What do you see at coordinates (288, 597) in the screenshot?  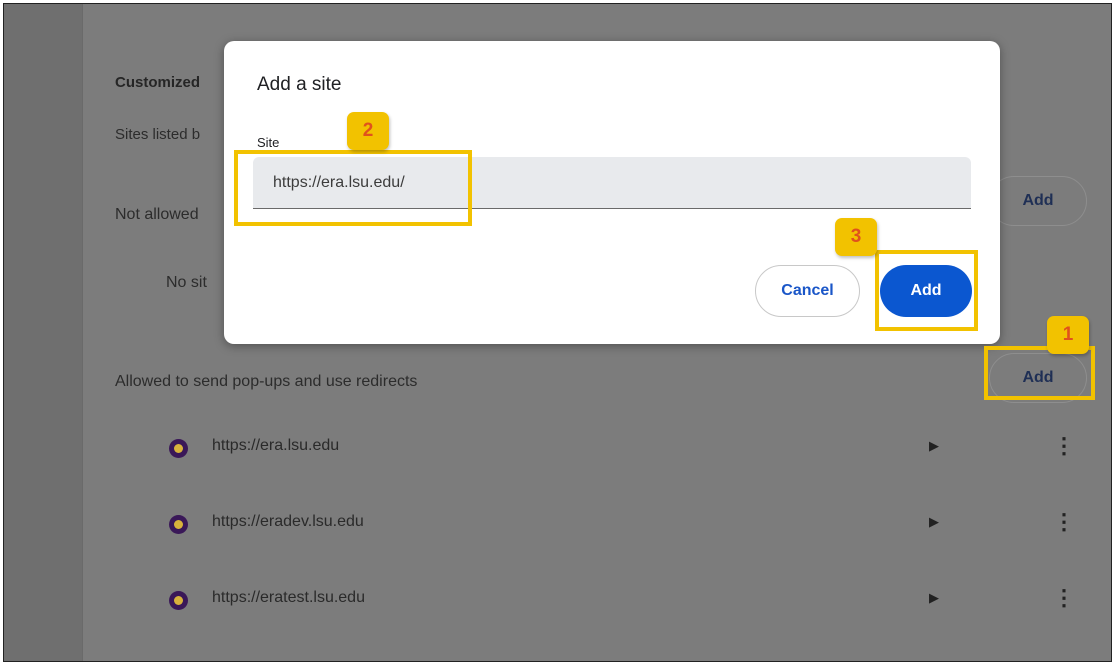 I see `site-url: https://eratest.lsu.edu` at bounding box center [288, 597].